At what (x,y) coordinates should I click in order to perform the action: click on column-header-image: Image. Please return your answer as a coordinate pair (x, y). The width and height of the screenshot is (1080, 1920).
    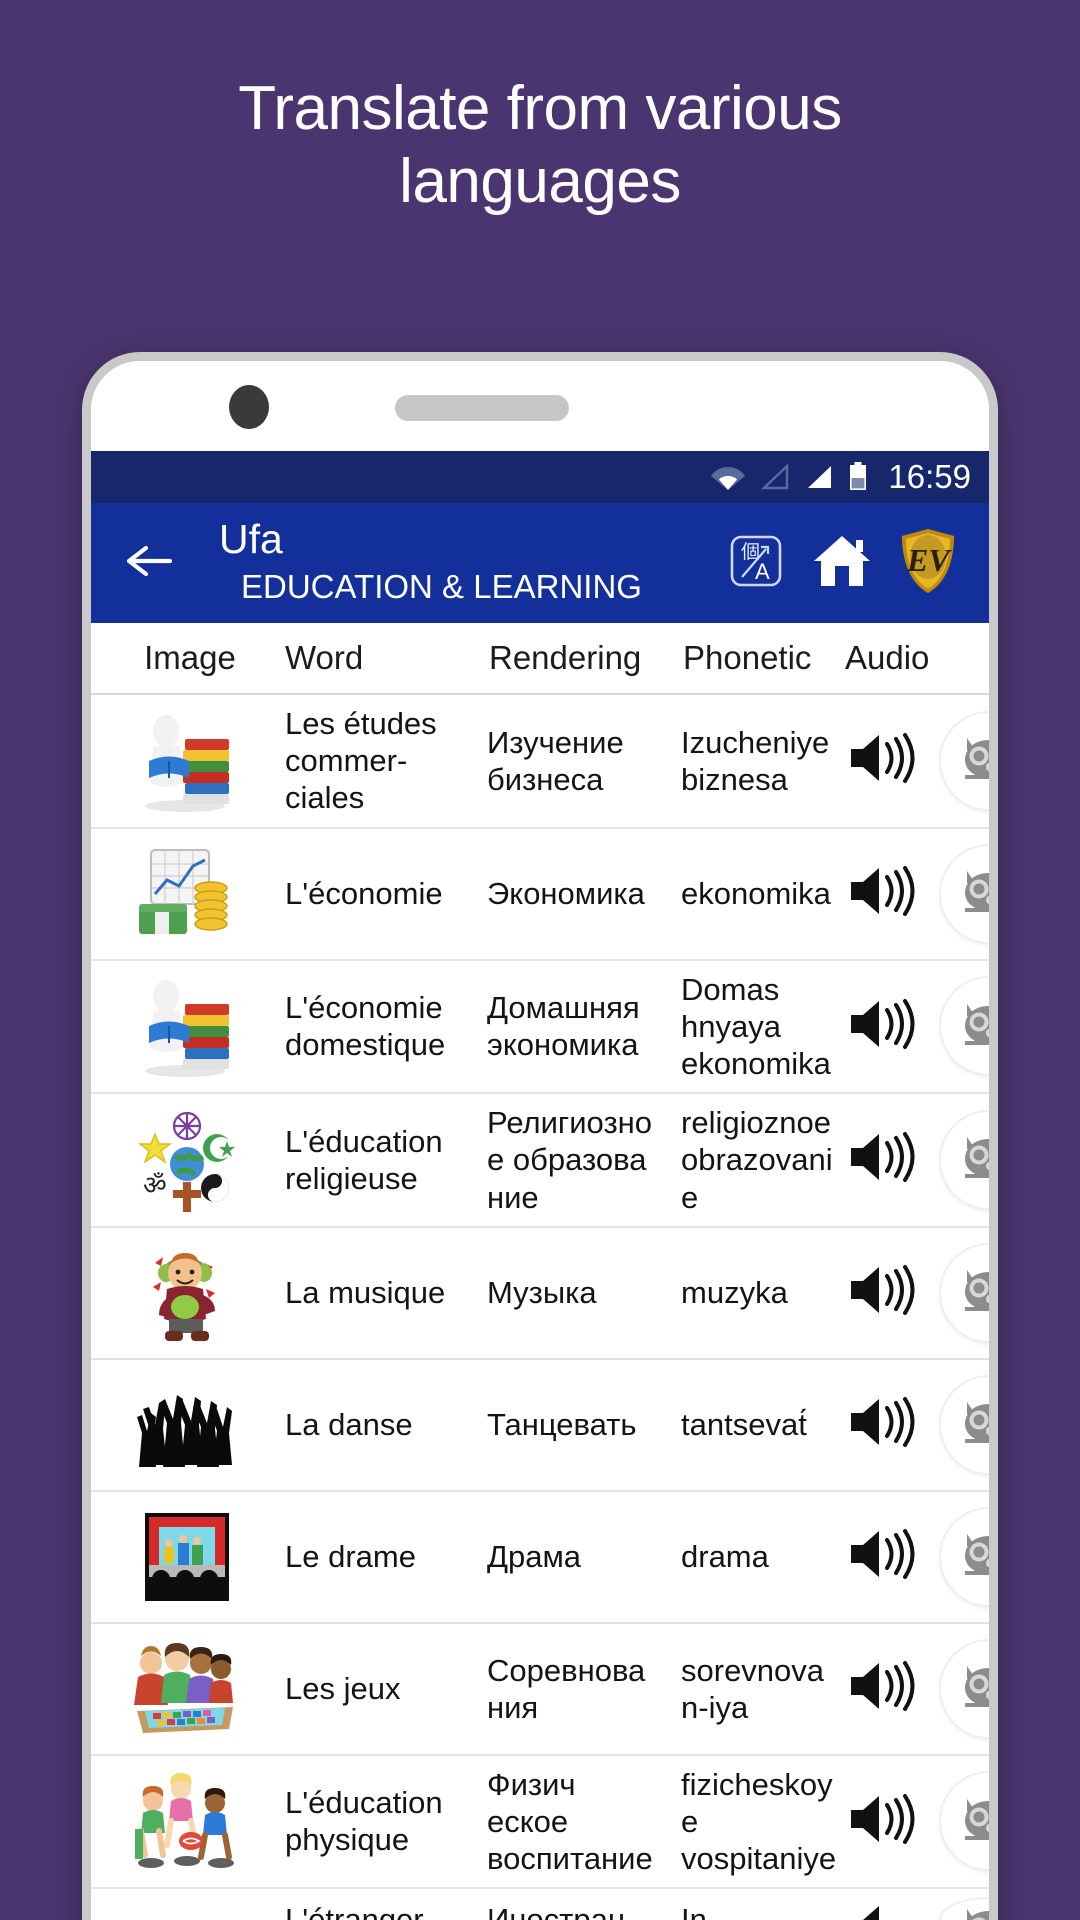
    Looking at the image, I should click on (190, 657).